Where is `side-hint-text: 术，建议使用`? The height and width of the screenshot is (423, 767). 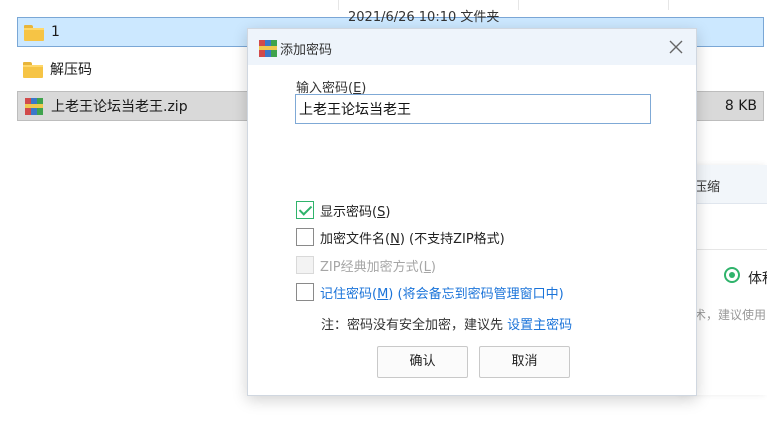
side-hint-text: 术，建议使用 is located at coordinates (730, 315).